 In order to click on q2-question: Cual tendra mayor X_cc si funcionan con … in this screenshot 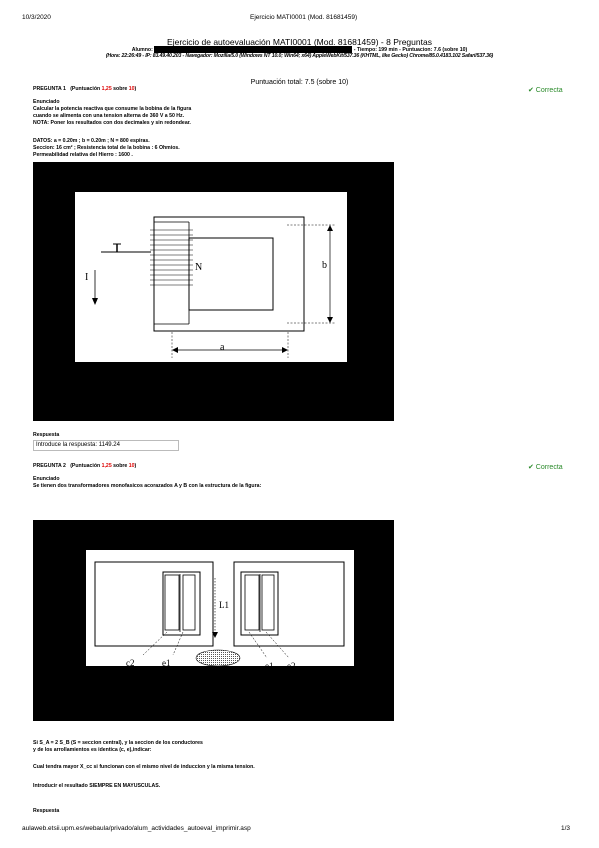, I will do `click(144, 767)`.